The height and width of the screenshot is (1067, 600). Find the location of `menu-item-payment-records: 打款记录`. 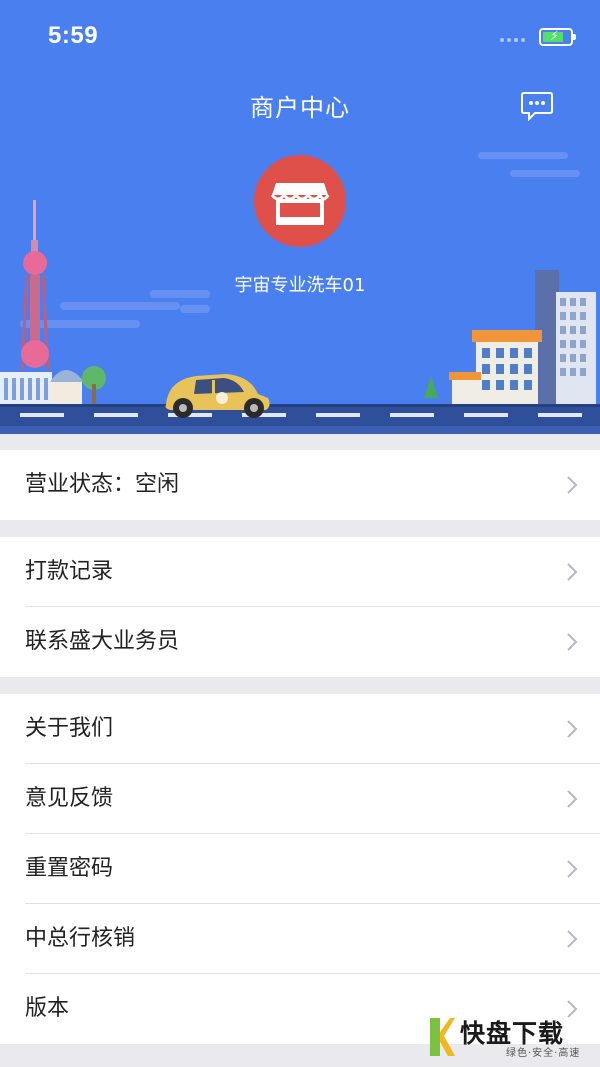

menu-item-payment-records: 打款记录 is located at coordinates (300, 572).